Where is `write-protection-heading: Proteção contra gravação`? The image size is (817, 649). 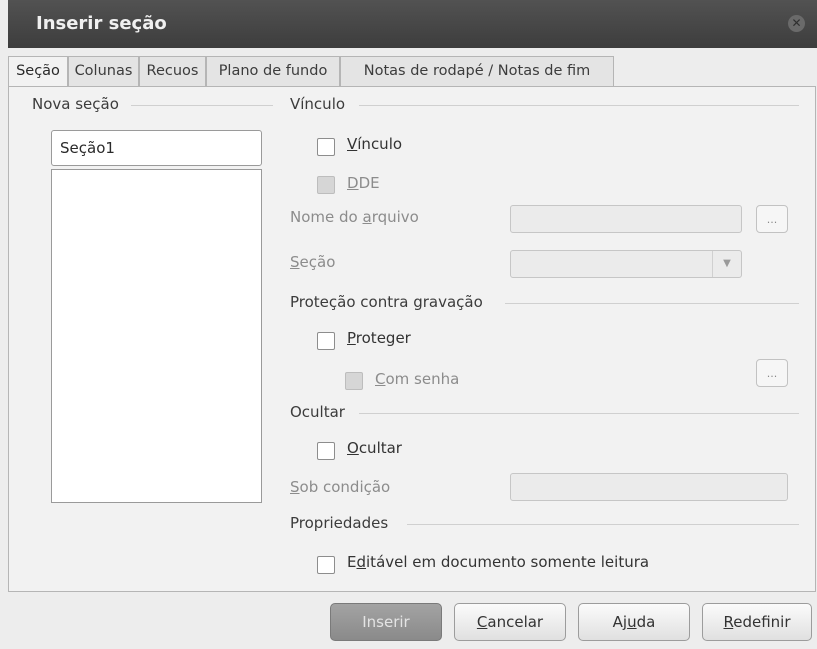 write-protection-heading: Proteção contra gravação is located at coordinates (386, 302).